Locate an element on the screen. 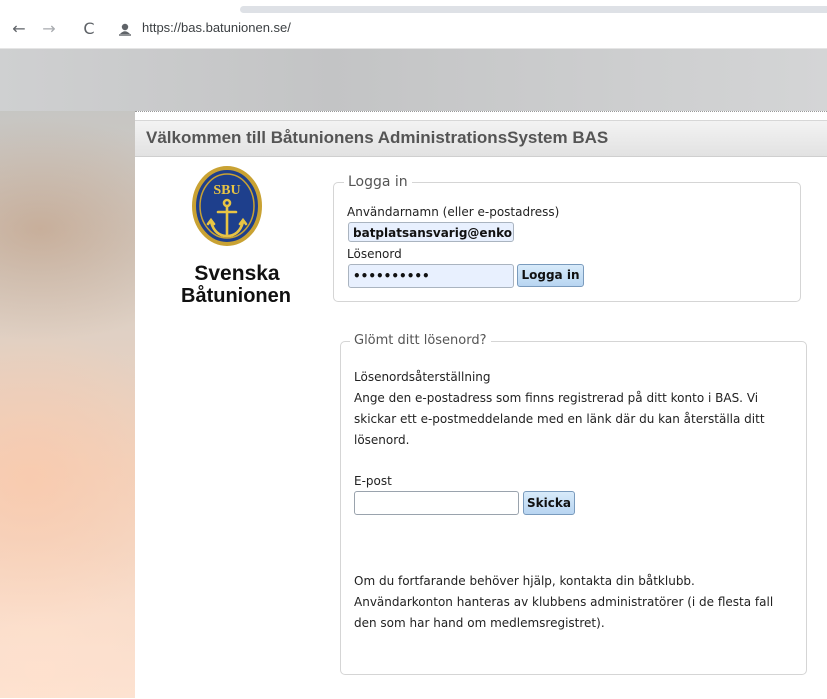 This screenshot has width=827, height=699. logo-wordmark: Svenska Båtunionen is located at coordinates (236, 285).